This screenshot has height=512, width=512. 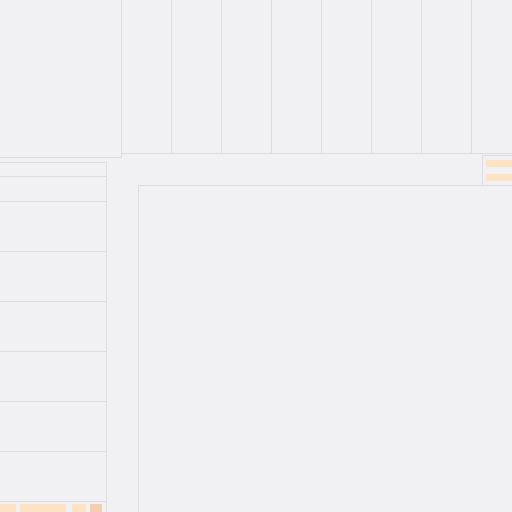 What do you see at coordinates (53, 337) in the screenshot?
I see `row-list` at bounding box center [53, 337].